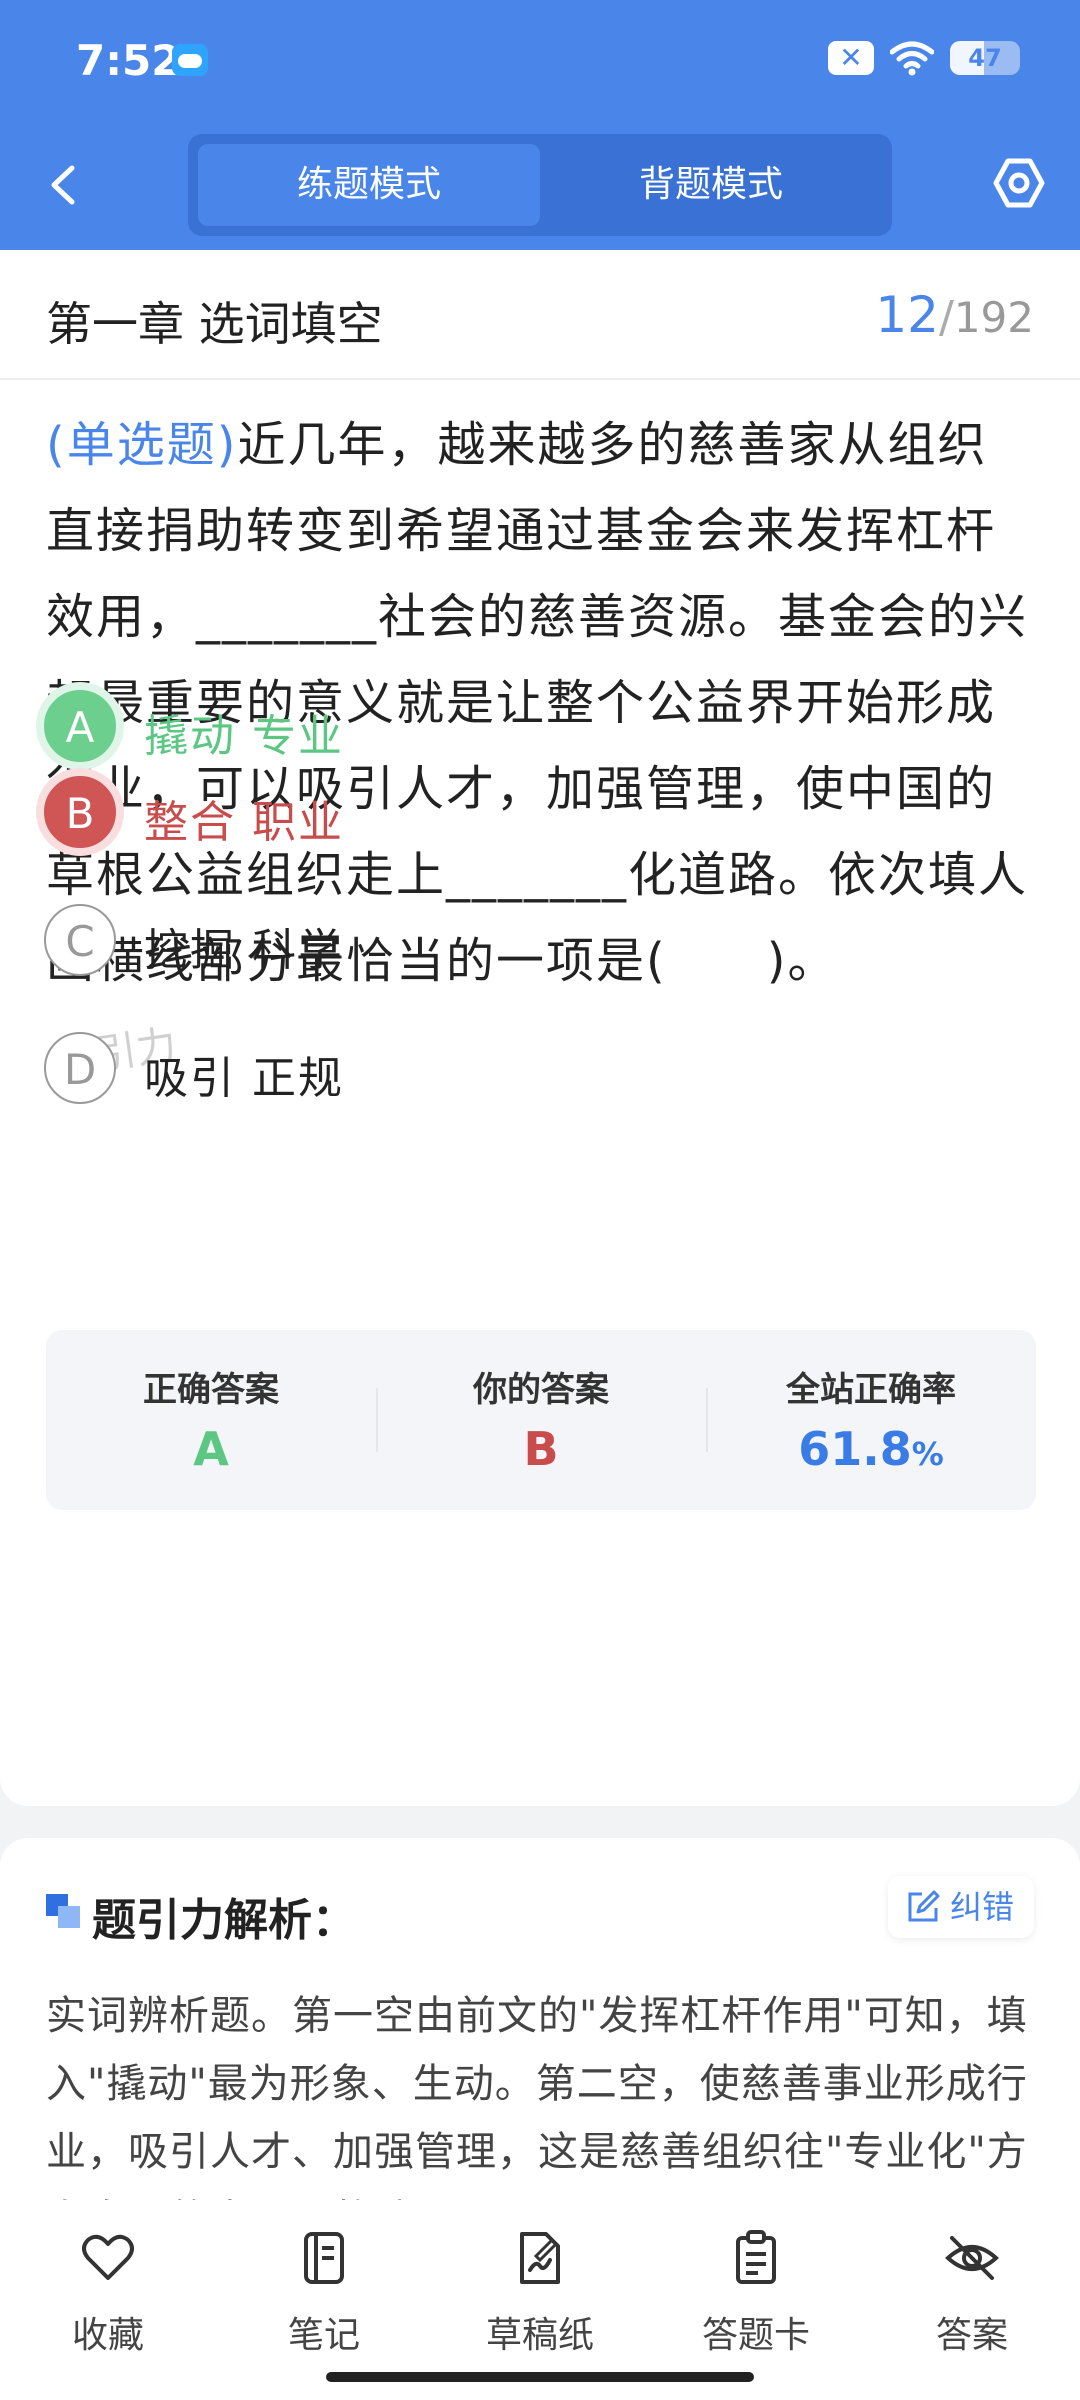  I want to click on result-summary: 正确答案 A 你的答案 B 全站正确率 61.8%, so click(541, 1420).